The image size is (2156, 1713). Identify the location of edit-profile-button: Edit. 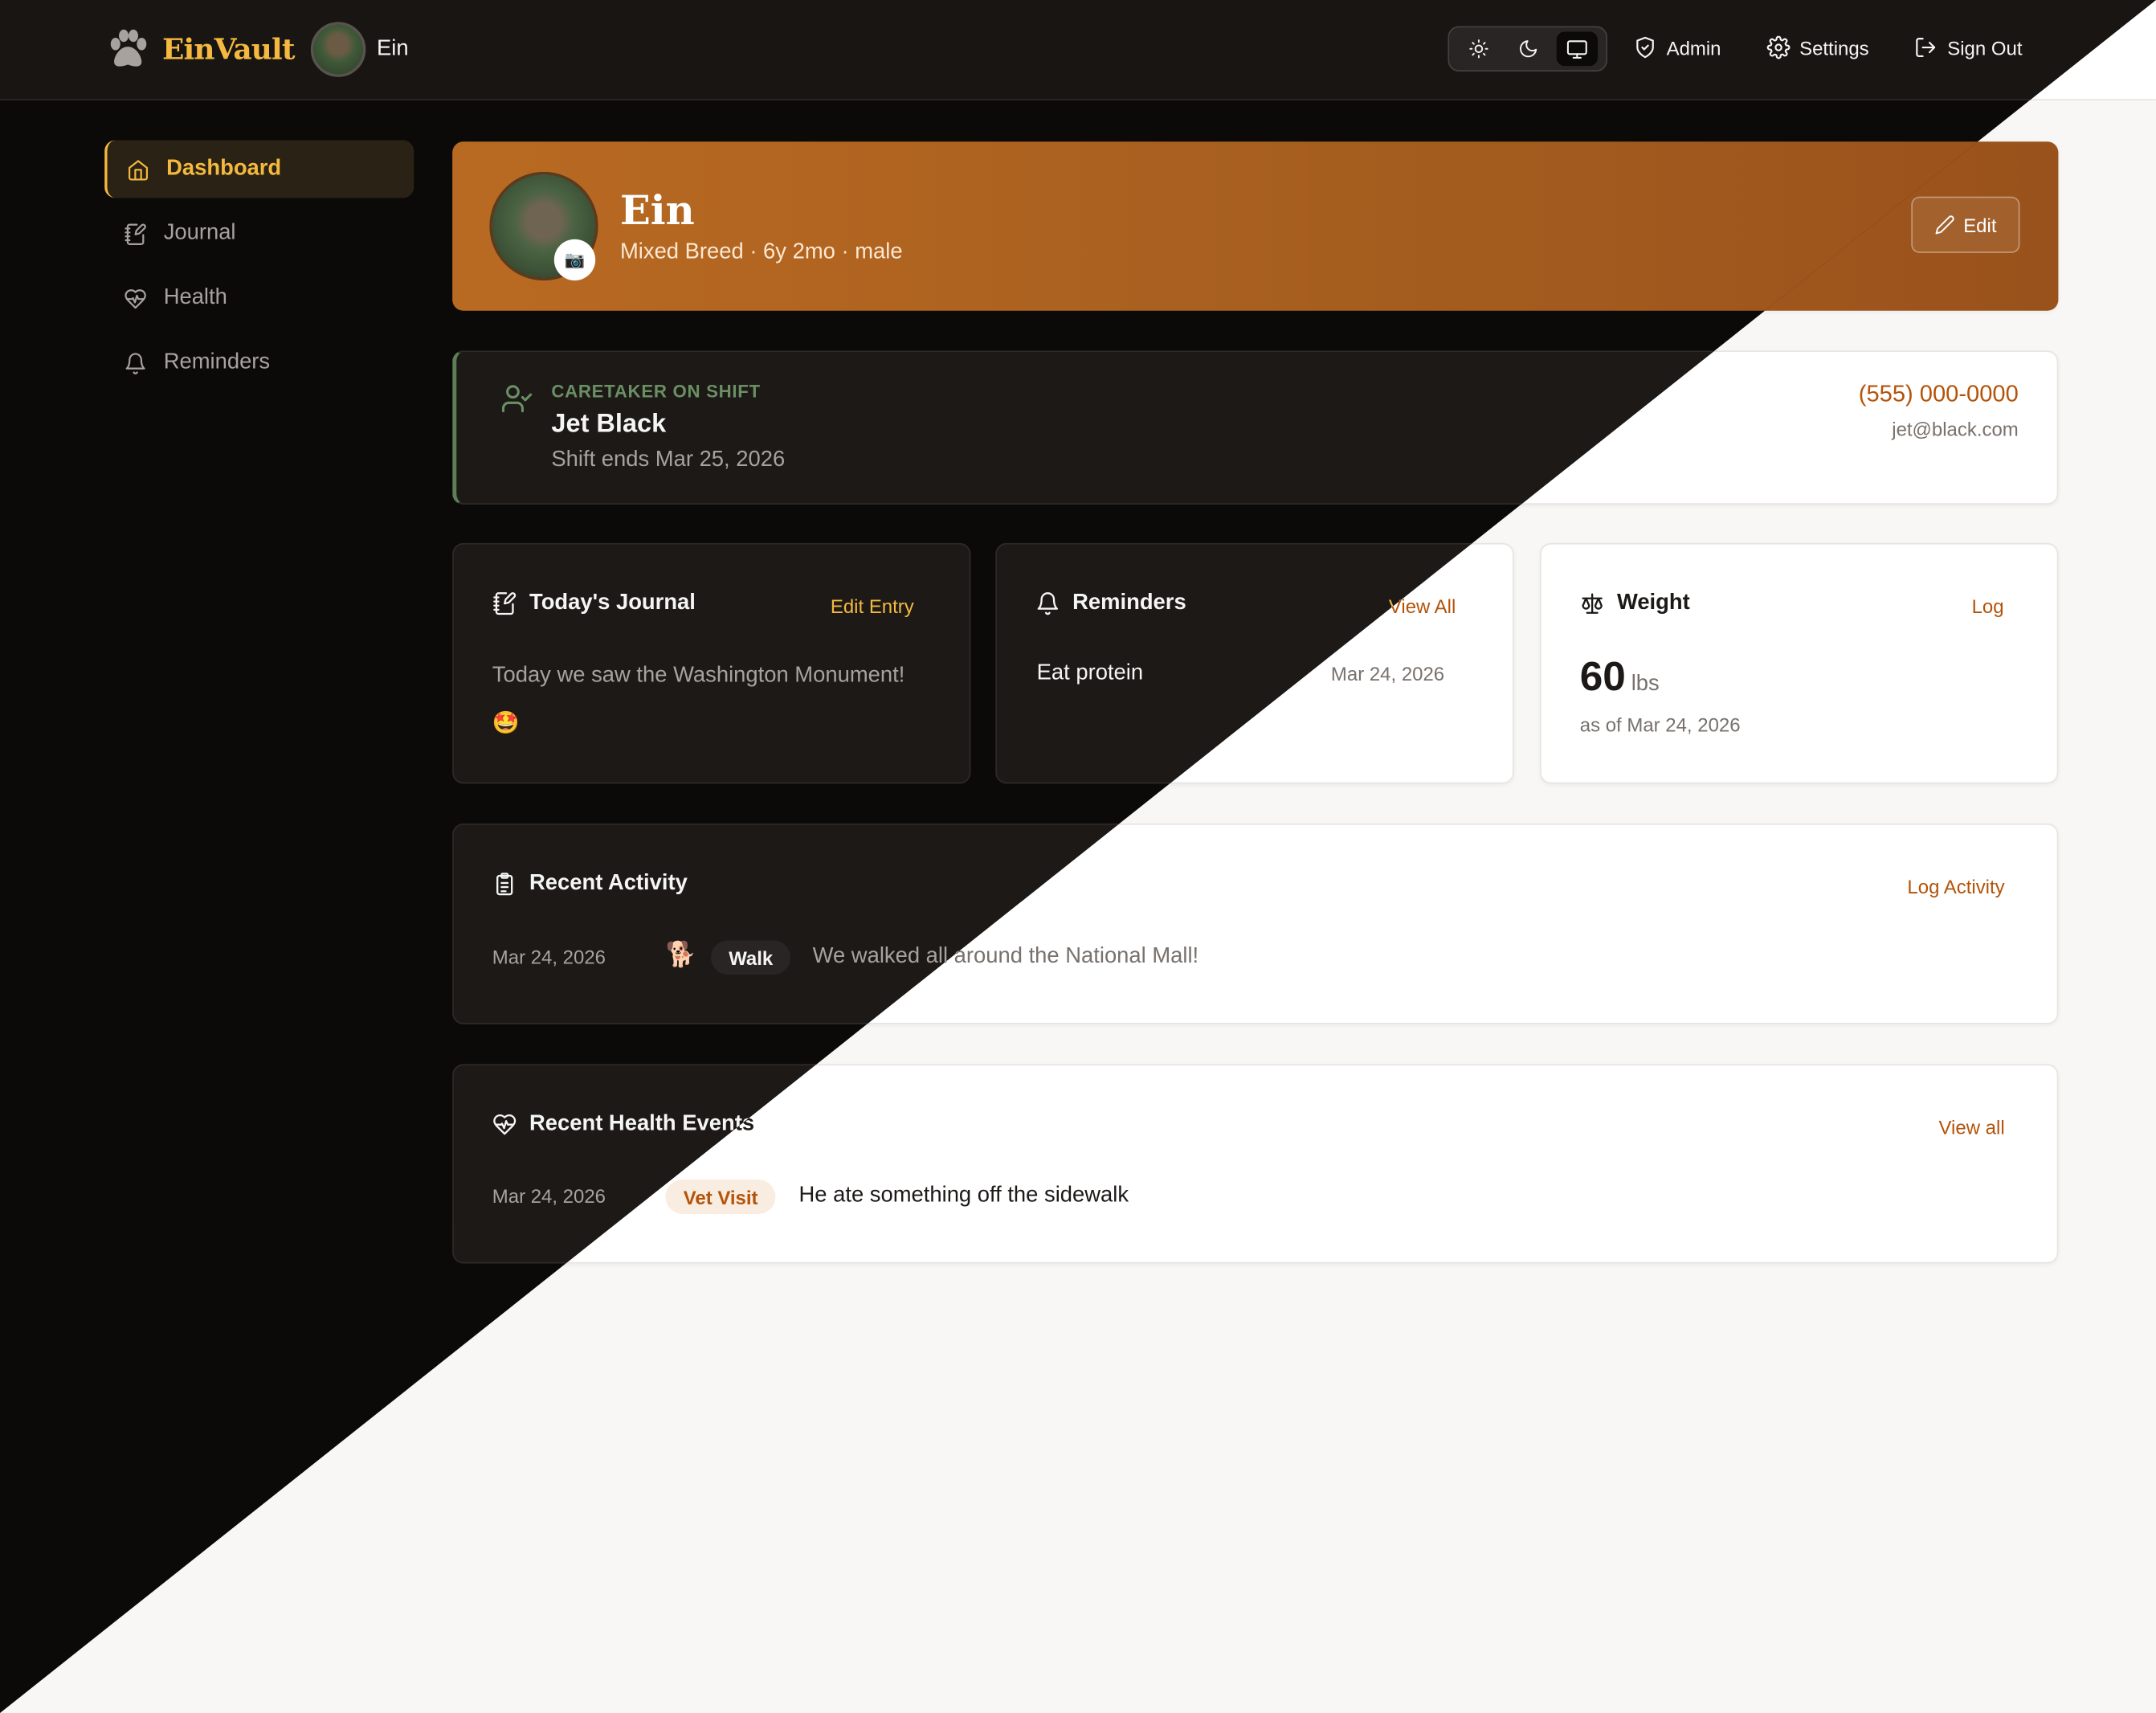
(1966, 225).